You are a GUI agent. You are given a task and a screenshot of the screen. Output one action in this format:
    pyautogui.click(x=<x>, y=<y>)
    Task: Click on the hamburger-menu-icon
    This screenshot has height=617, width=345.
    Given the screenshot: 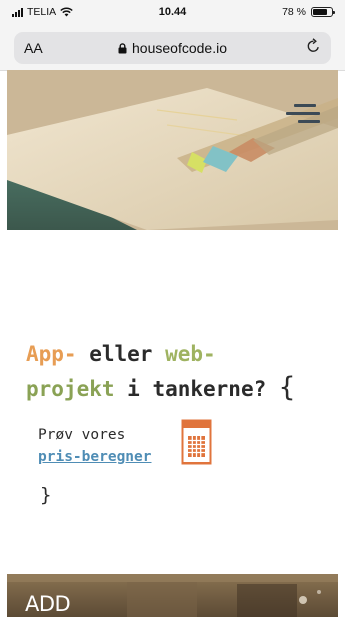 What is the action you would take?
    pyautogui.click(x=305, y=105)
    